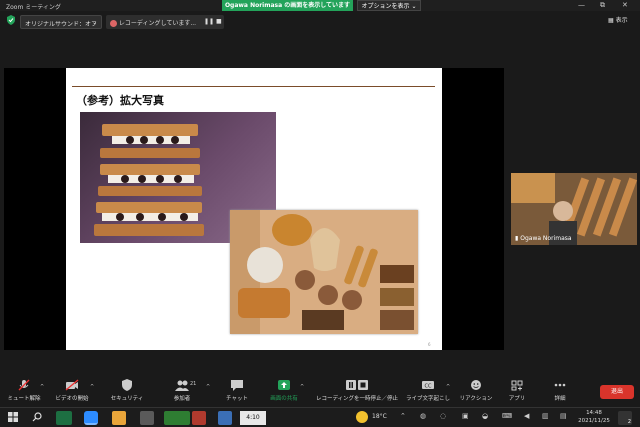  What do you see at coordinates (72, 399) in the screenshot?
I see `start-video-label: ビデオの開始` at bounding box center [72, 399].